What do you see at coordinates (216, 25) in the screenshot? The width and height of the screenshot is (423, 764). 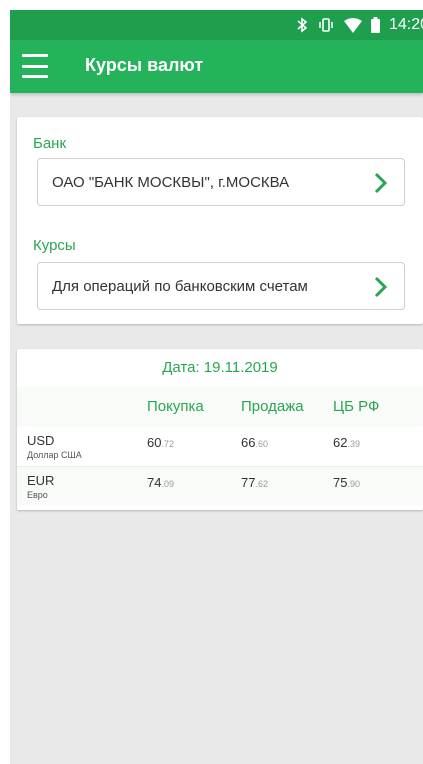 I see `status-bar: 14:20` at bounding box center [216, 25].